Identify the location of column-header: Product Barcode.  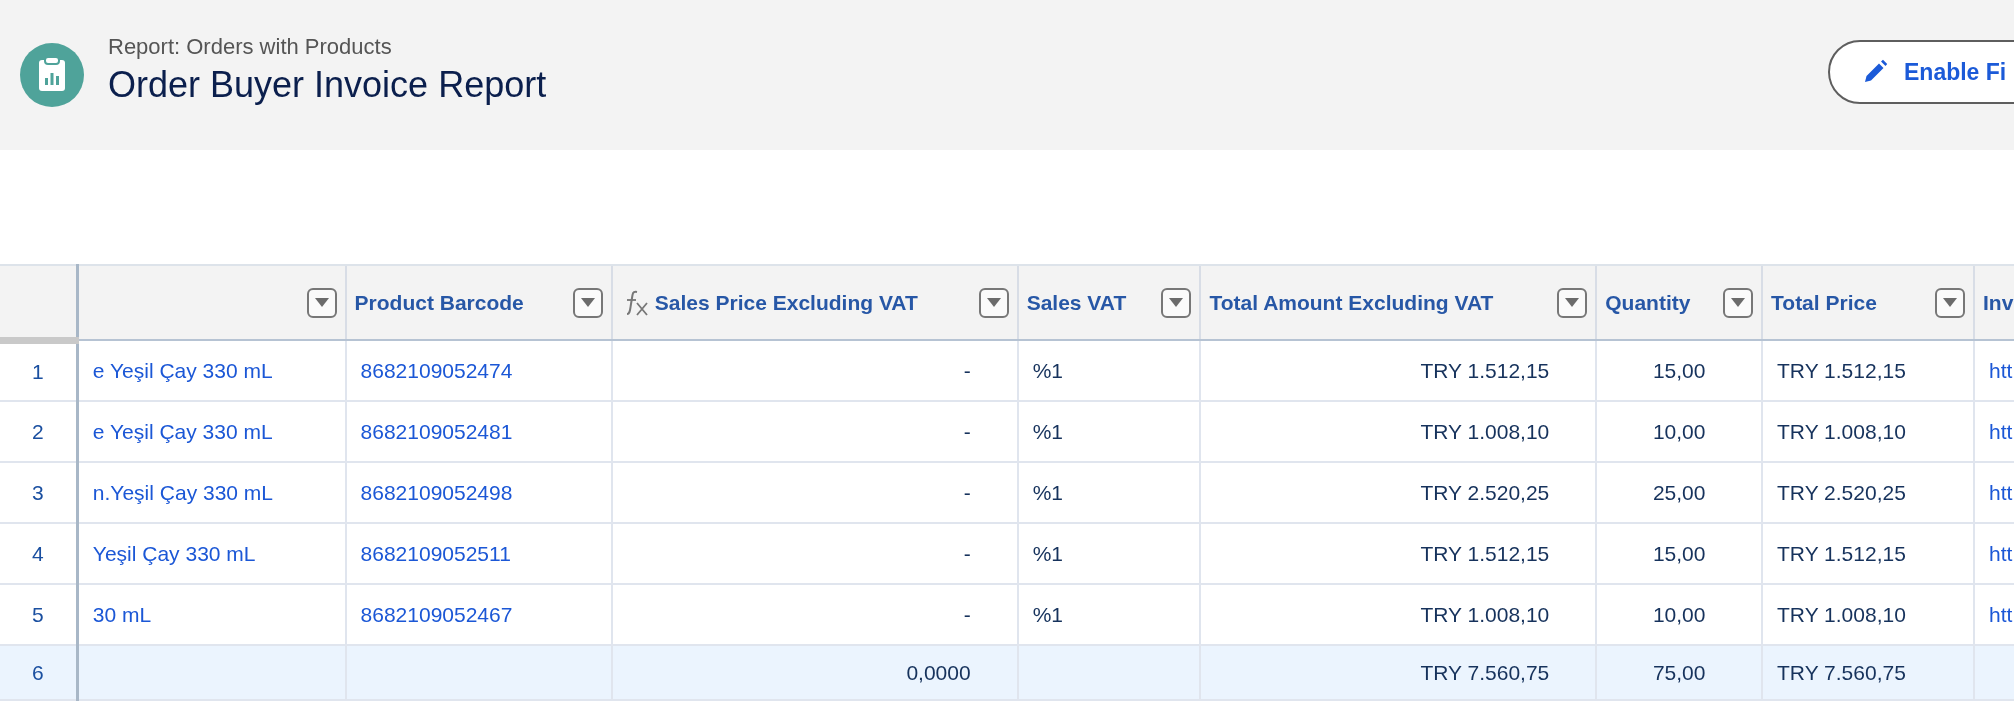
(439, 302).